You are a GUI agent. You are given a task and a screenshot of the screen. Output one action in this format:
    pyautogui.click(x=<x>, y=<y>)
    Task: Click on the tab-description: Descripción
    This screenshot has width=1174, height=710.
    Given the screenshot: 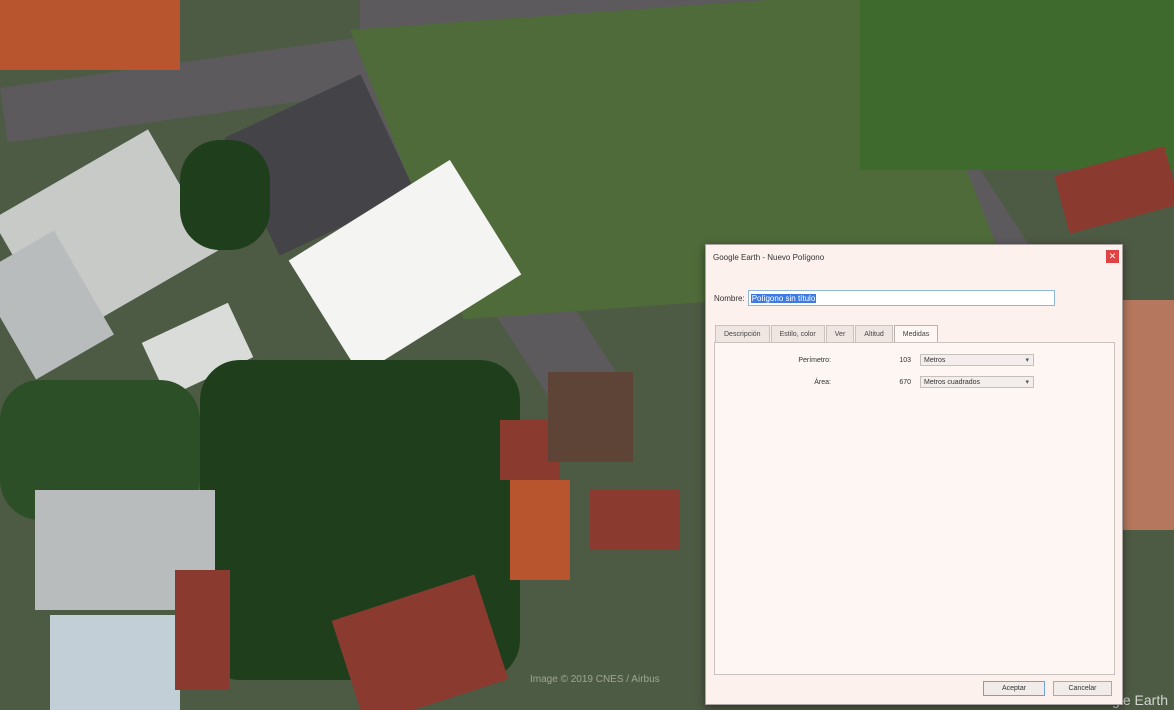 What is the action you would take?
    pyautogui.click(x=742, y=334)
    